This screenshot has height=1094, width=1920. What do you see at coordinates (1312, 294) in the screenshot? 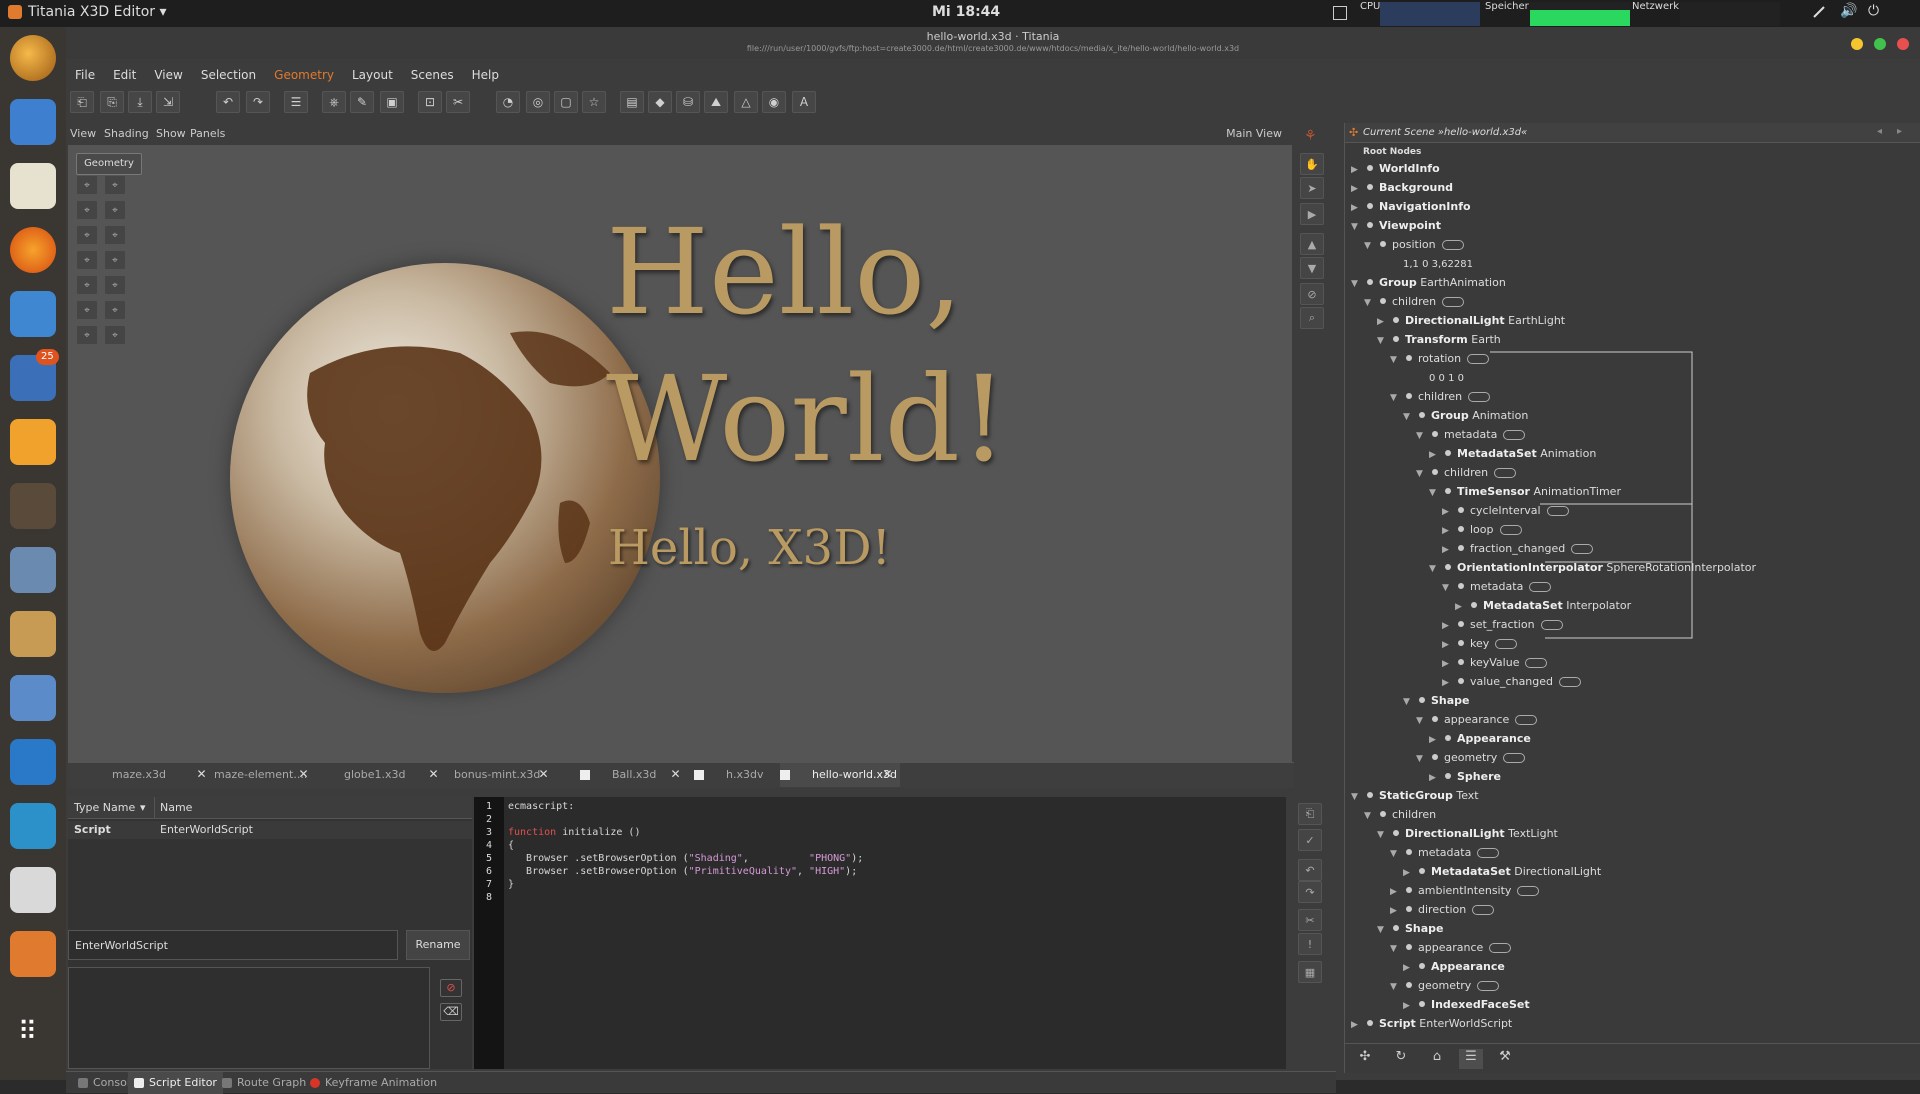
I see `stop-record-icon: ⊘` at bounding box center [1312, 294].